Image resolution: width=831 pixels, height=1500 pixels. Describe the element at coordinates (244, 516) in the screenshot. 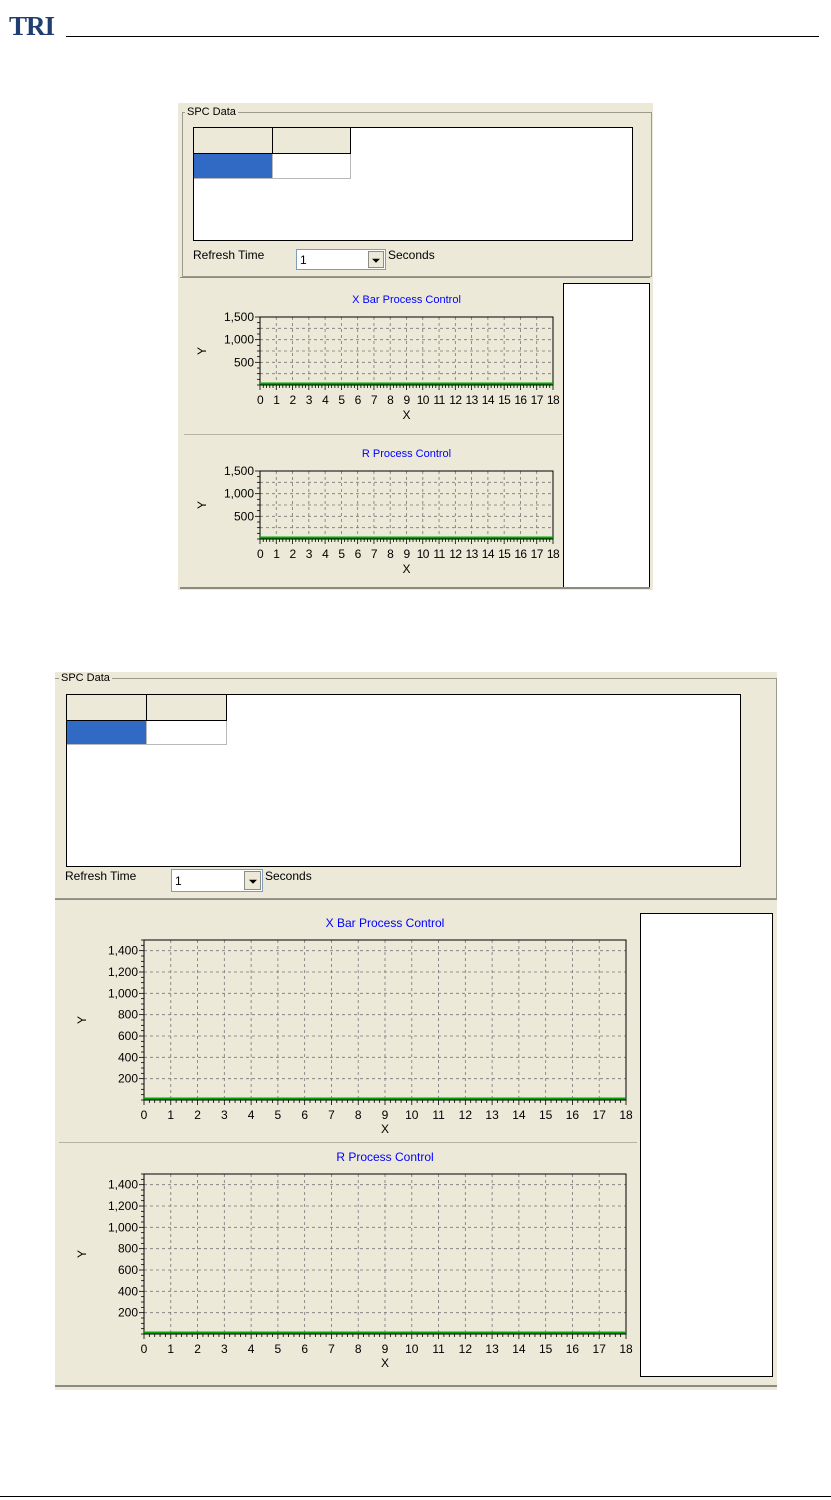

I see `y-tick-label: 500` at that location.